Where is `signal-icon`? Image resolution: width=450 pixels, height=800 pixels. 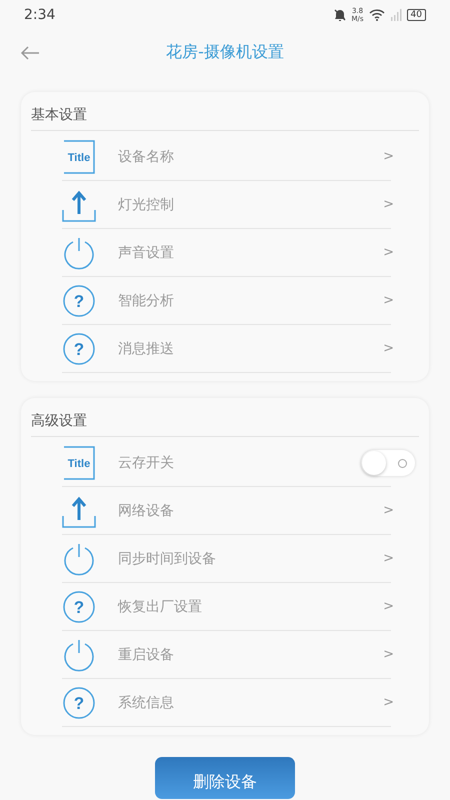 signal-icon is located at coordinates (396, 15).